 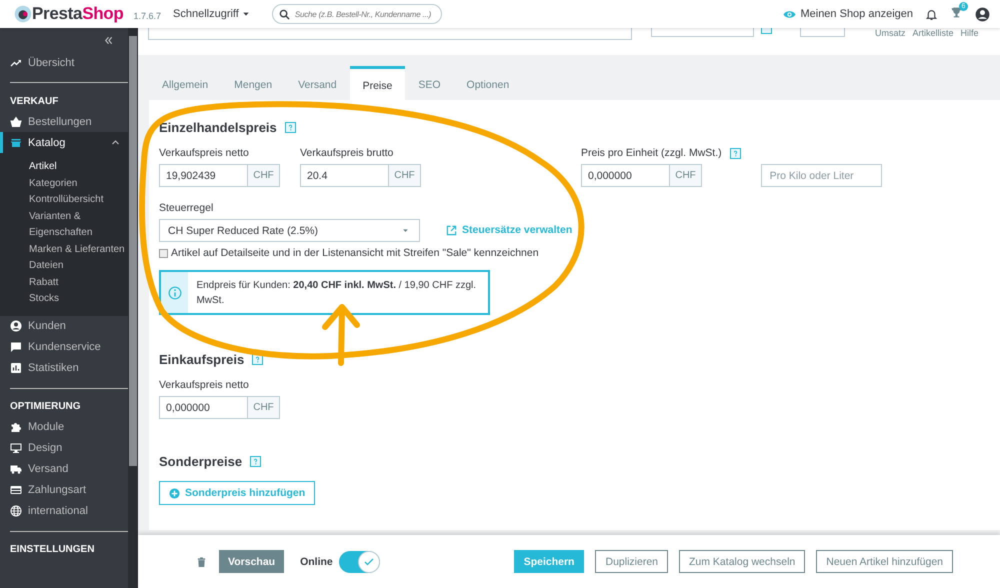 What do you see at coordinates (16, 511) in the screenshot?
I see `globe-icon` at bounding box center [16, 511].